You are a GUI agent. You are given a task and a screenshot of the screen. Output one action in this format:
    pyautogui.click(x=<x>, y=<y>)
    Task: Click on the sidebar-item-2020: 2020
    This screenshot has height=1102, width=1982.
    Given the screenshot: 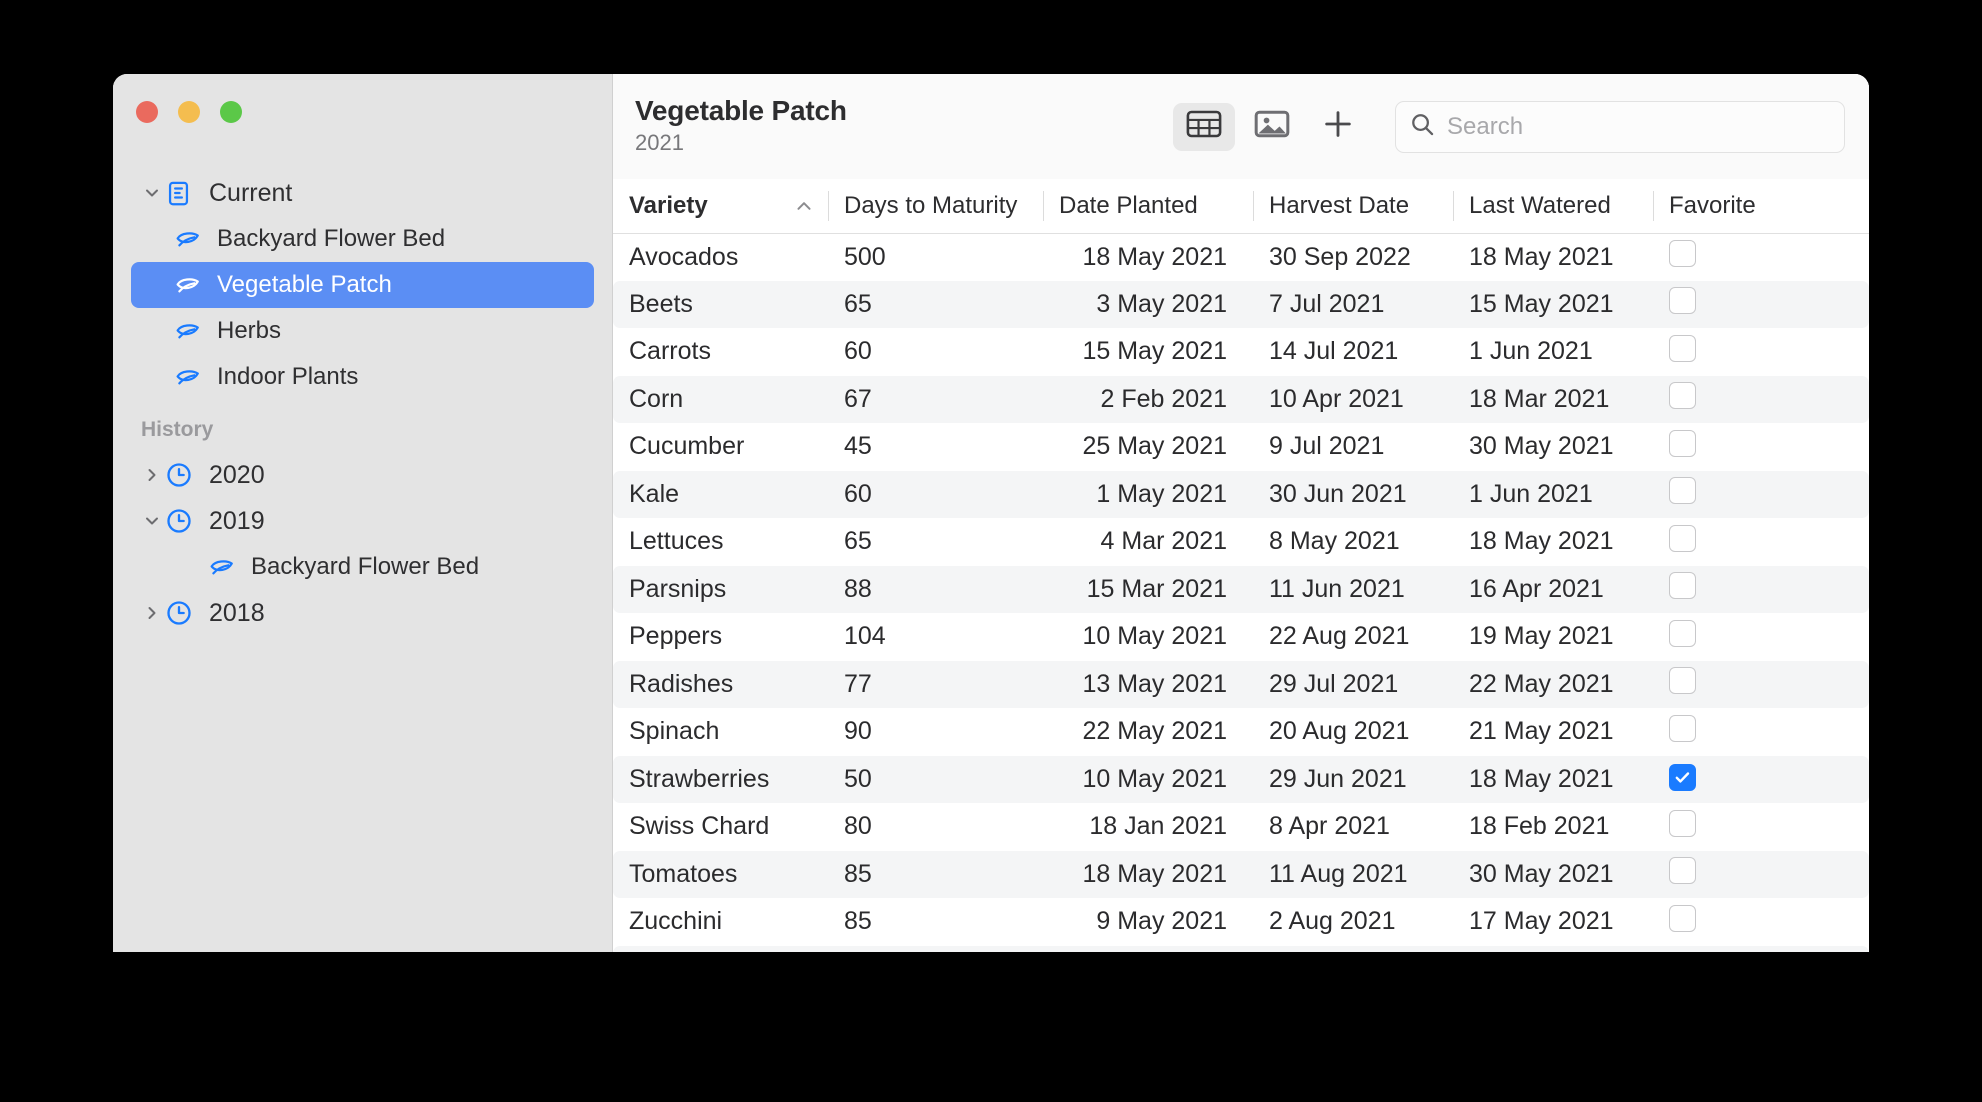 What is the action you would take?
    pyautogui.click(x=362, y=475)
    